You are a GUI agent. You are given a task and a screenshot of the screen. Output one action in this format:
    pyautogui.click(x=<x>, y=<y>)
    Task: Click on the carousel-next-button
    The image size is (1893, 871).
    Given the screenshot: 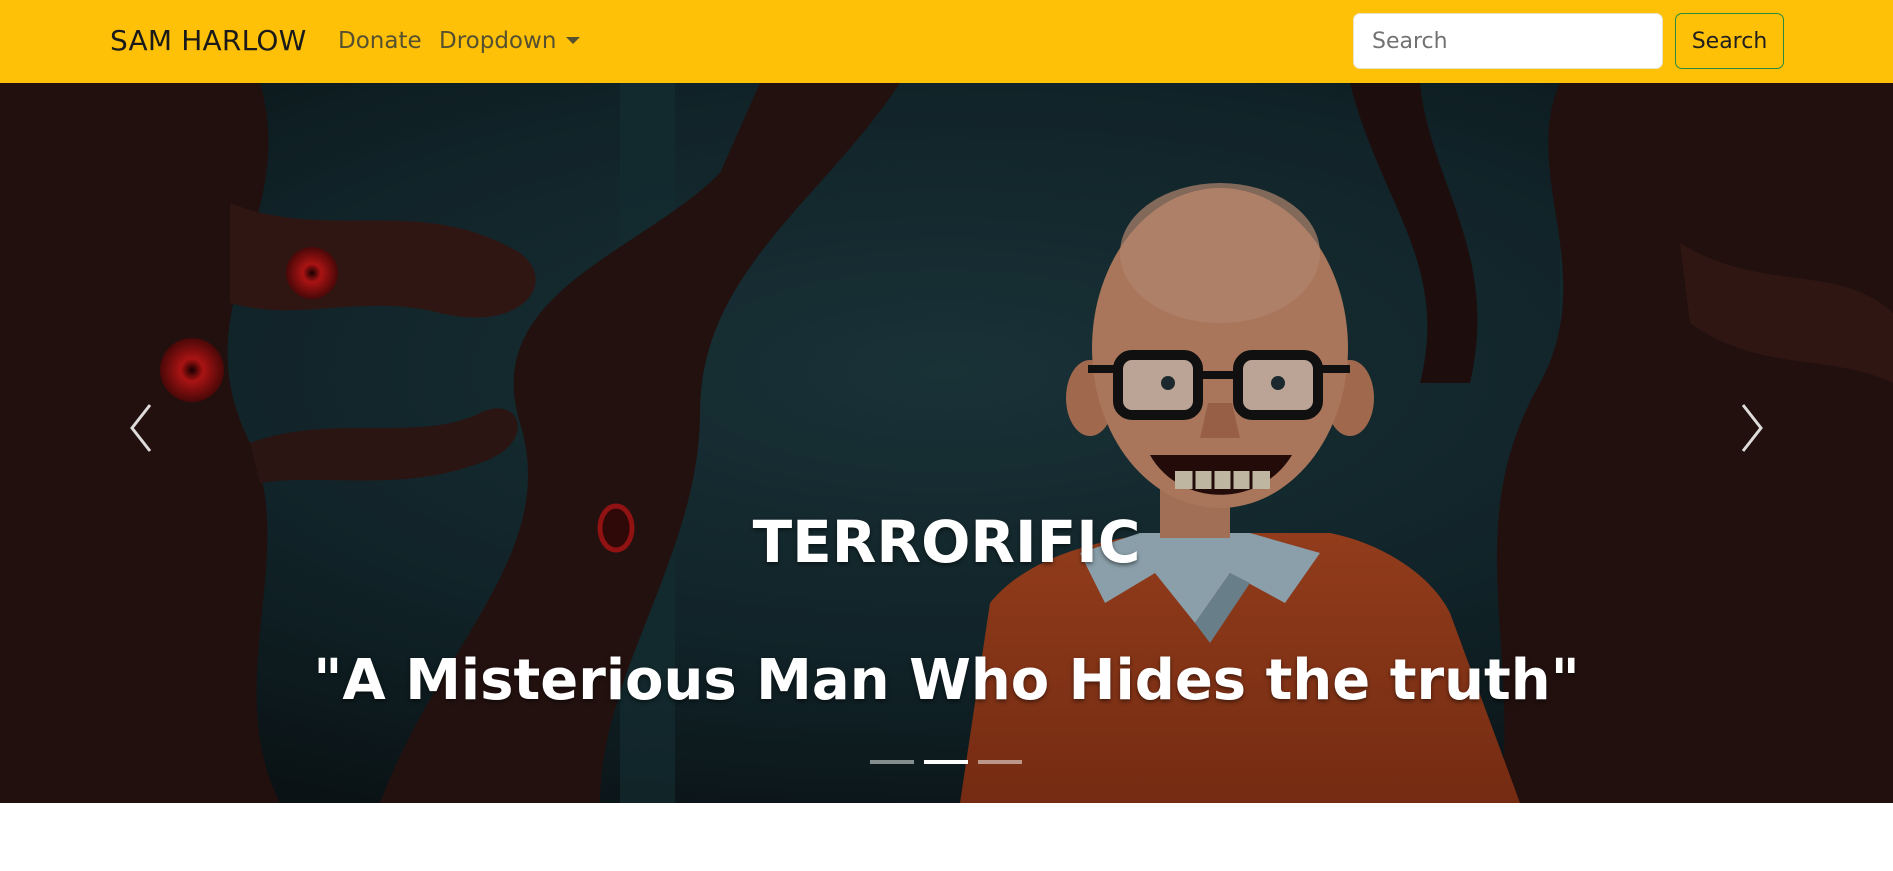 What is the action you would take?
    pyautogui.click(x=1753, y=428)
    